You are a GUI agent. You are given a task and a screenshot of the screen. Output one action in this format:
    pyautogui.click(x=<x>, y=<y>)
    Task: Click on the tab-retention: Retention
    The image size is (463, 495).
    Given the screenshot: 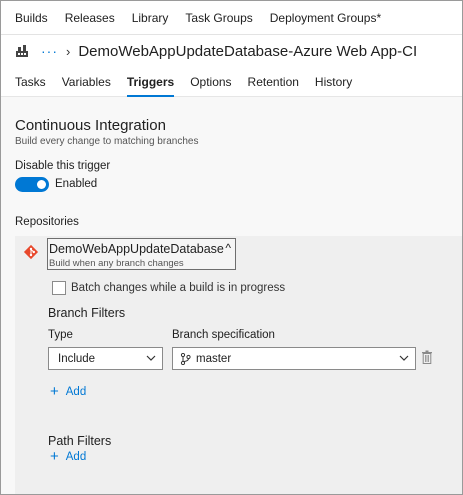 What is the action you would take?
    pyautogui.click(x=273, y=82)
    